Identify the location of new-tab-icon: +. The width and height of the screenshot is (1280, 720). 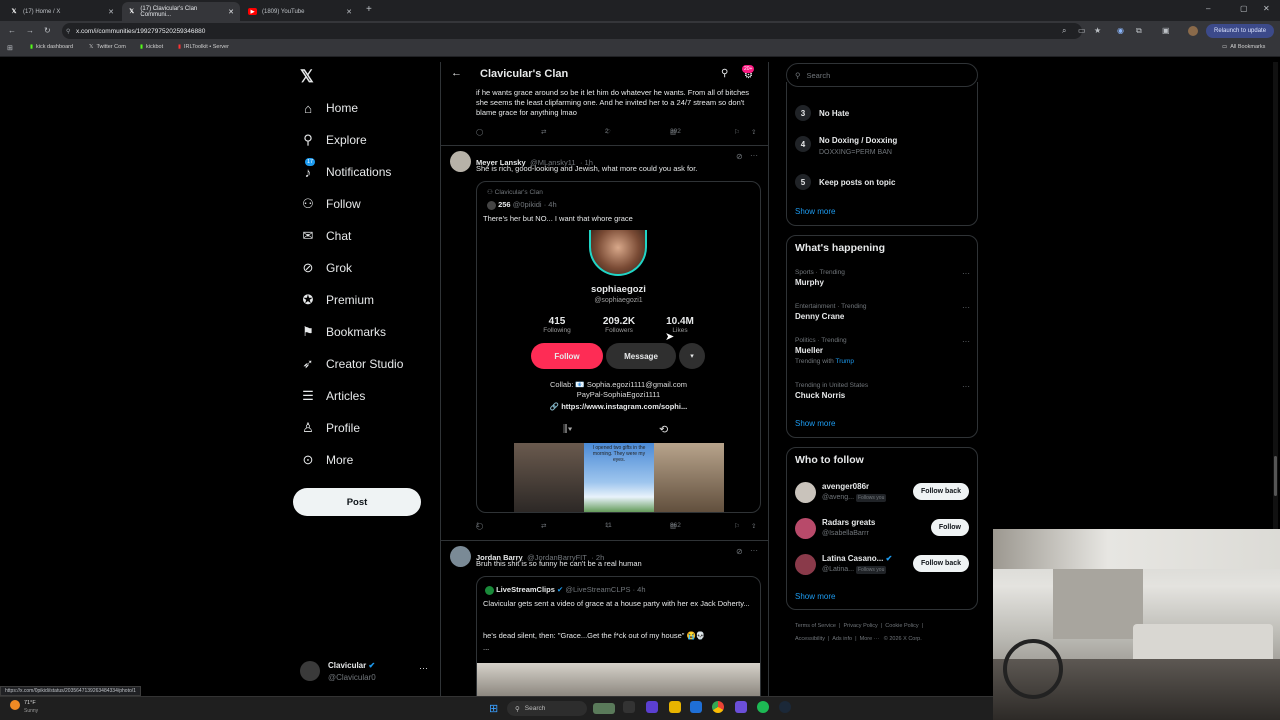
(369, 9).